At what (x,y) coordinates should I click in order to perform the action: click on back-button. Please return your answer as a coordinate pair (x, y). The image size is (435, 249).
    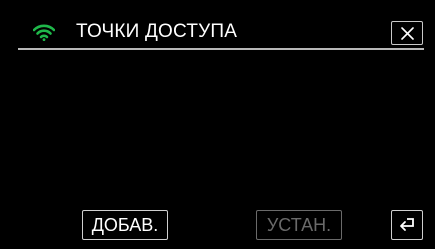
    Looking at the image, I should click on (407, 225).